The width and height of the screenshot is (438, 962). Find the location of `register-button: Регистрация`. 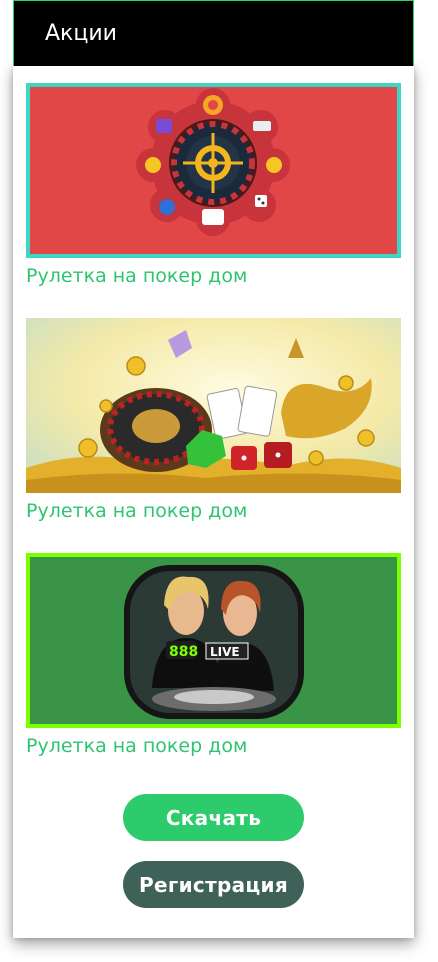

register-button: Регистрация is located at coordinates (213, 884).